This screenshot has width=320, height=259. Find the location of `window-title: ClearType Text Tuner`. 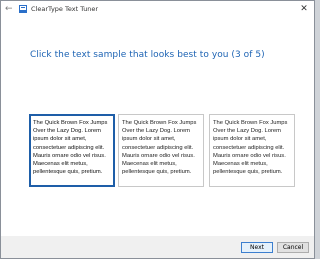

window-title: ClearType Text Tuner is located at coordinates (65, 9).